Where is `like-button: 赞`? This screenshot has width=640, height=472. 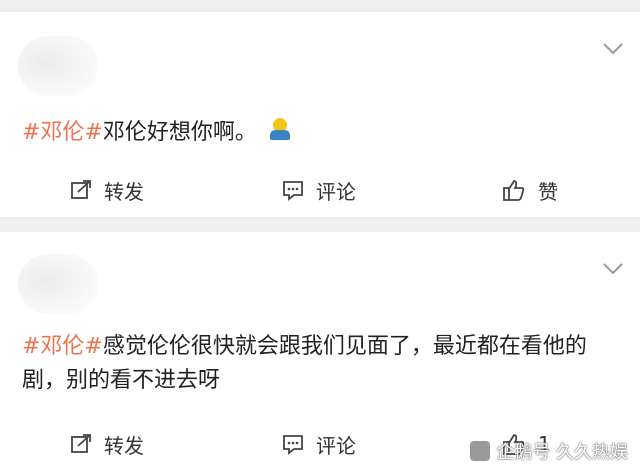
like-button: 赞 is located at coordinates (530, 190).